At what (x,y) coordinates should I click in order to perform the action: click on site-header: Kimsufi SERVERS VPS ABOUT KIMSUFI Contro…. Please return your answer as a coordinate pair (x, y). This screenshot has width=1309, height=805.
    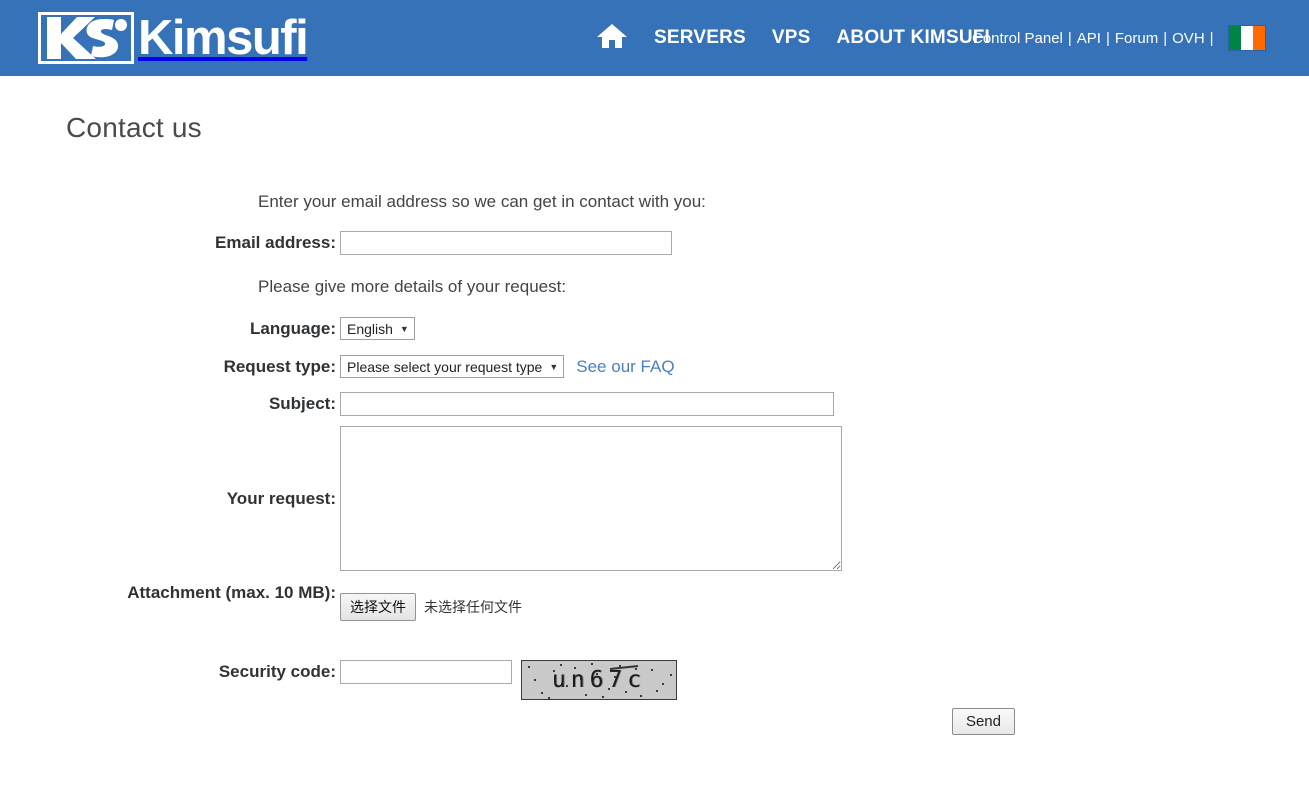
    Looking at the image, I should click on (654, 38).